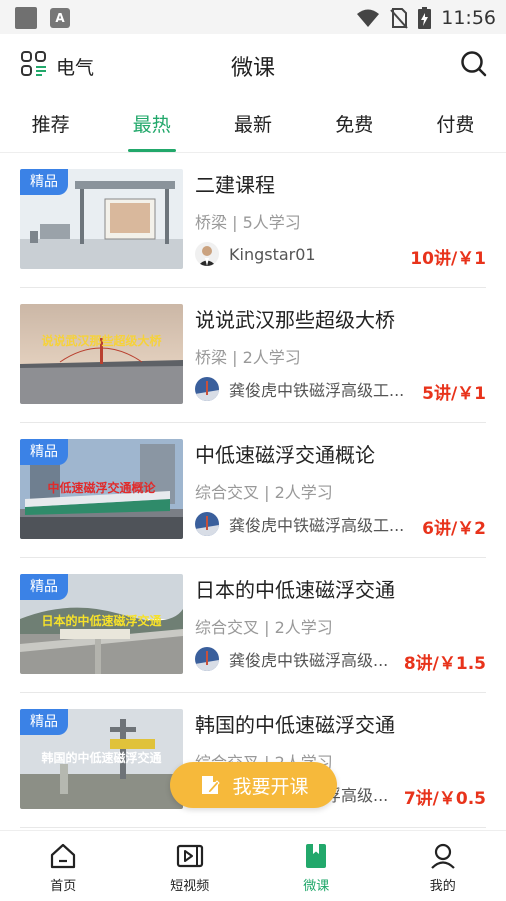 This screenshot has height=901, width=506. What do you see at coordinates (26, 18) in the screenshot?
I see `notification-square-icon` at bounding box center [26, 18].